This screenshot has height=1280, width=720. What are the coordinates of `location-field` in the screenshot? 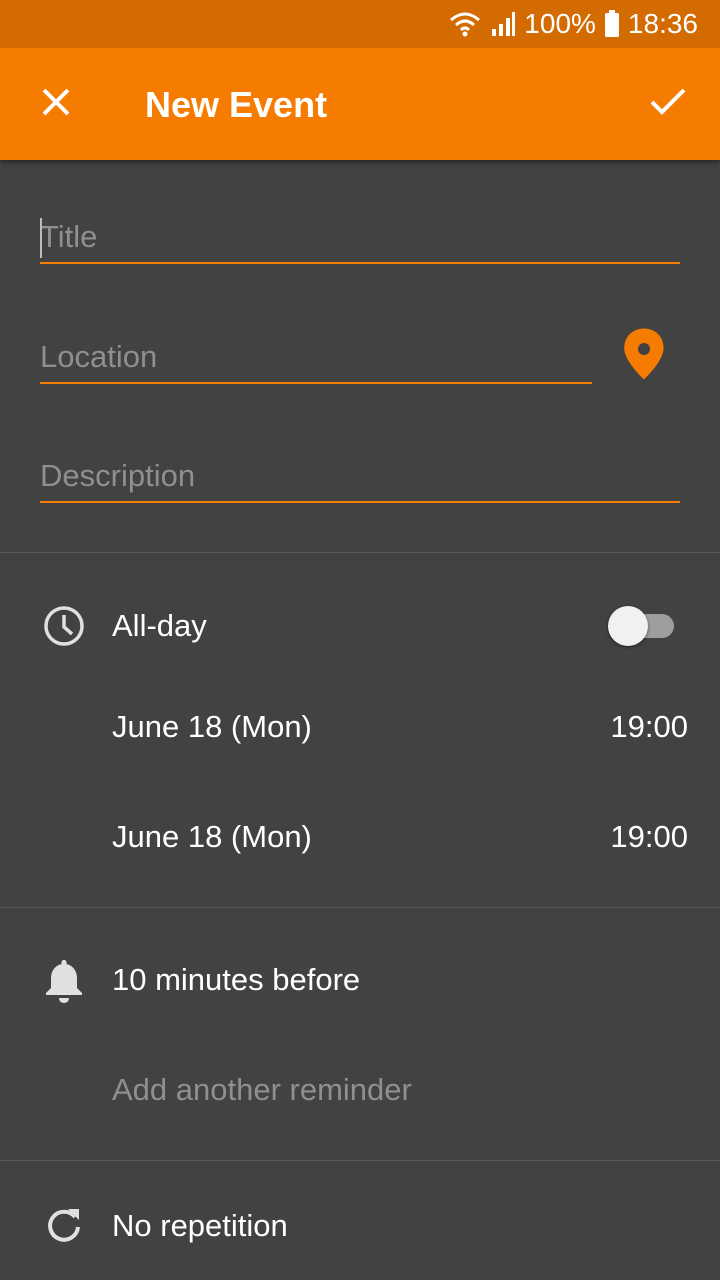 It's located at (316, 359).